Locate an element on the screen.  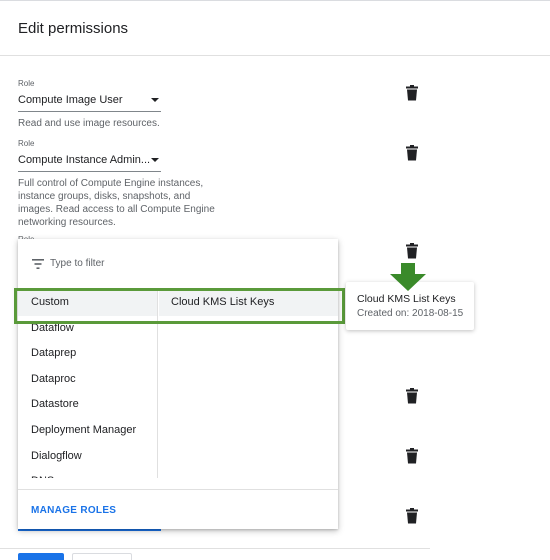
dialog-header: Edit permissions is located at coordinates (275, 28).